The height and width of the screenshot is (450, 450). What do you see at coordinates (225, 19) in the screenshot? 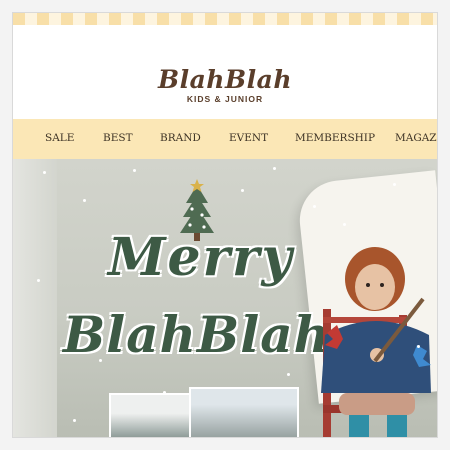
I see `top-stripe` at bounding box center [225, 19].